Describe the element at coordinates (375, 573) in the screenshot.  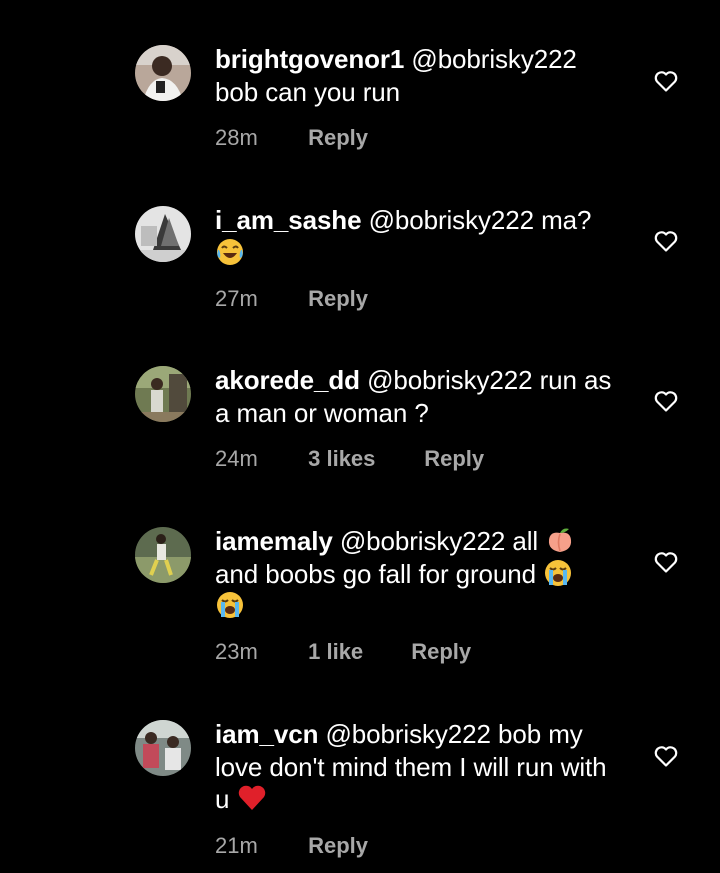
I see `comment-text-line2: and boobs go fall for ground` at that location.